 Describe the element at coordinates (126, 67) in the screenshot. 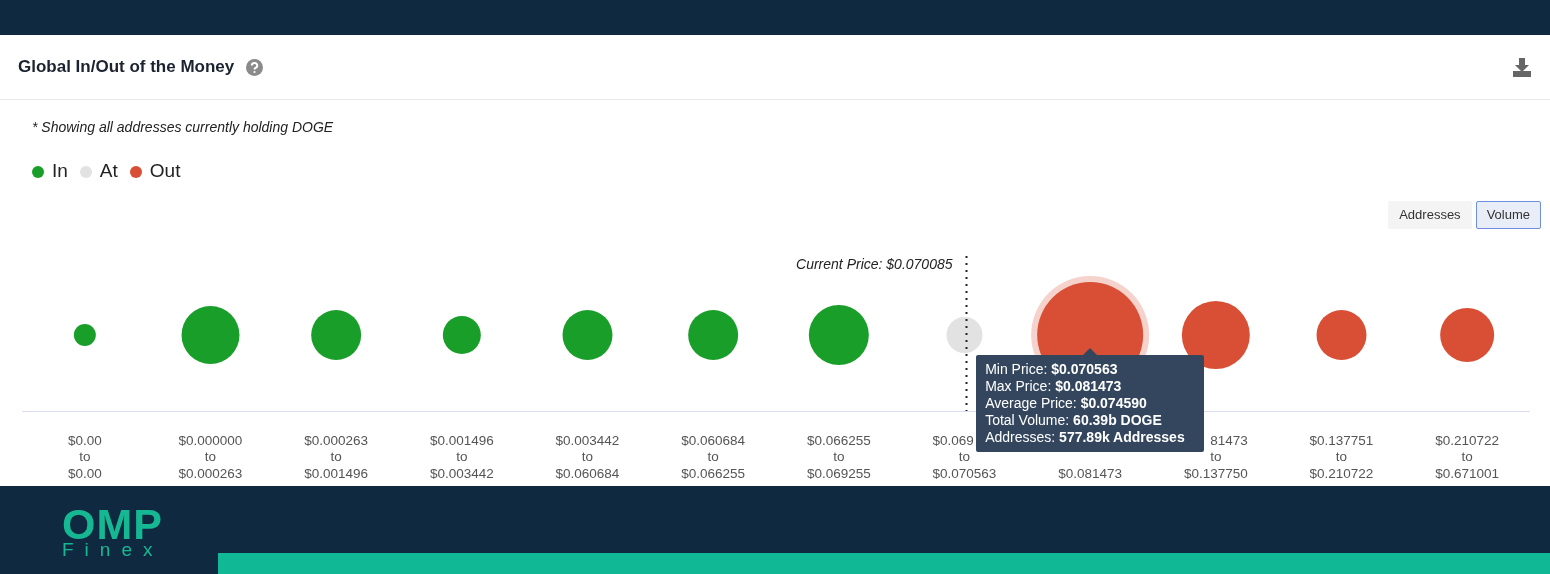

I see `card-title: Global In/Out of the Money` at that location.